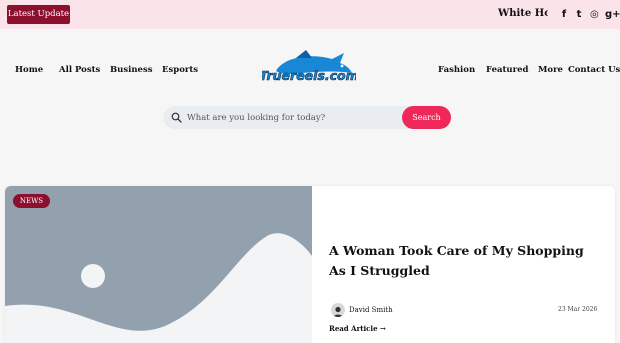 The height and width of the screenshot is (343, 620). What do you see at coordinates (131, 70) in the screenshot?
I see `nav-business: Business` at bounding box center [131, 70].